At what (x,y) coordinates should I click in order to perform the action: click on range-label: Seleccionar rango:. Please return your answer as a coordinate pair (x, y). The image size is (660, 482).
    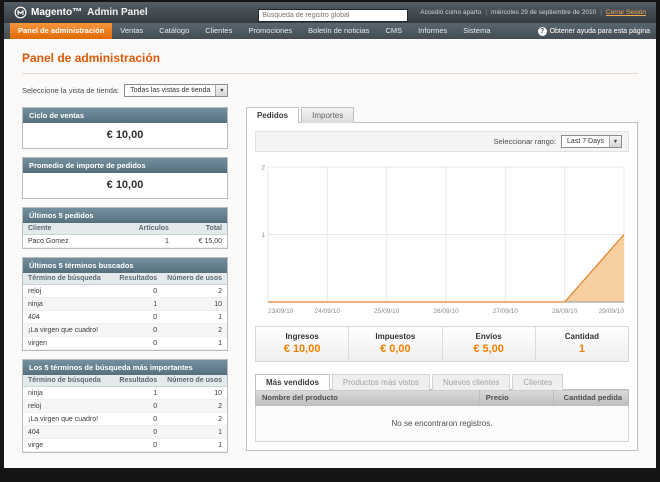
    Looking at the image, I should click on (525, 141).